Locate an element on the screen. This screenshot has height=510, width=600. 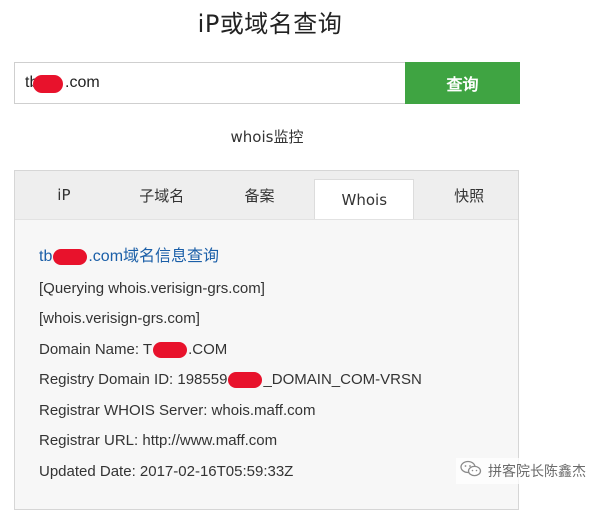
result-tabs: iP 子域名 备案 Whois 快照 is located at coordinates (266, 195).